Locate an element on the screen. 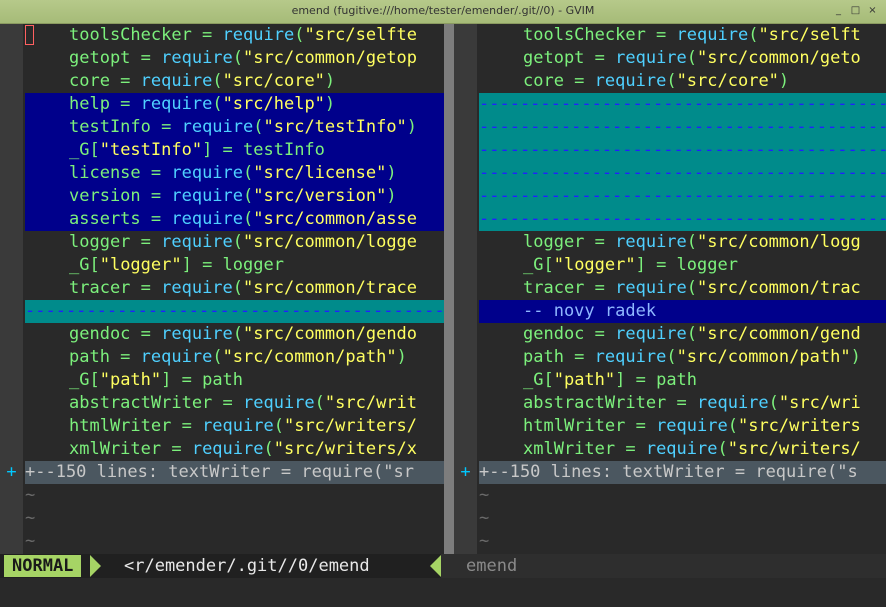  line-text: xmlWriter = require("src/writers/ is located at coordinates (692, 449).